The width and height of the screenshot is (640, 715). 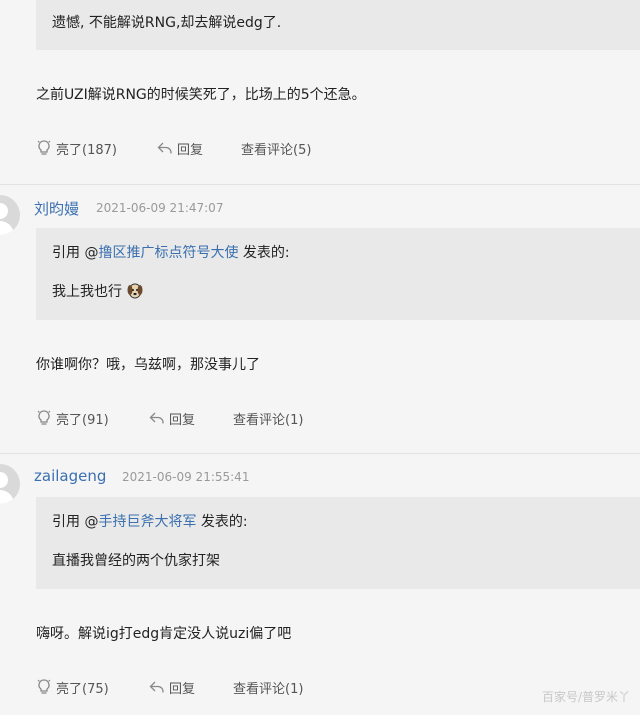 I want to click on username: 刘昀嫚, so click(x=56, y=208).